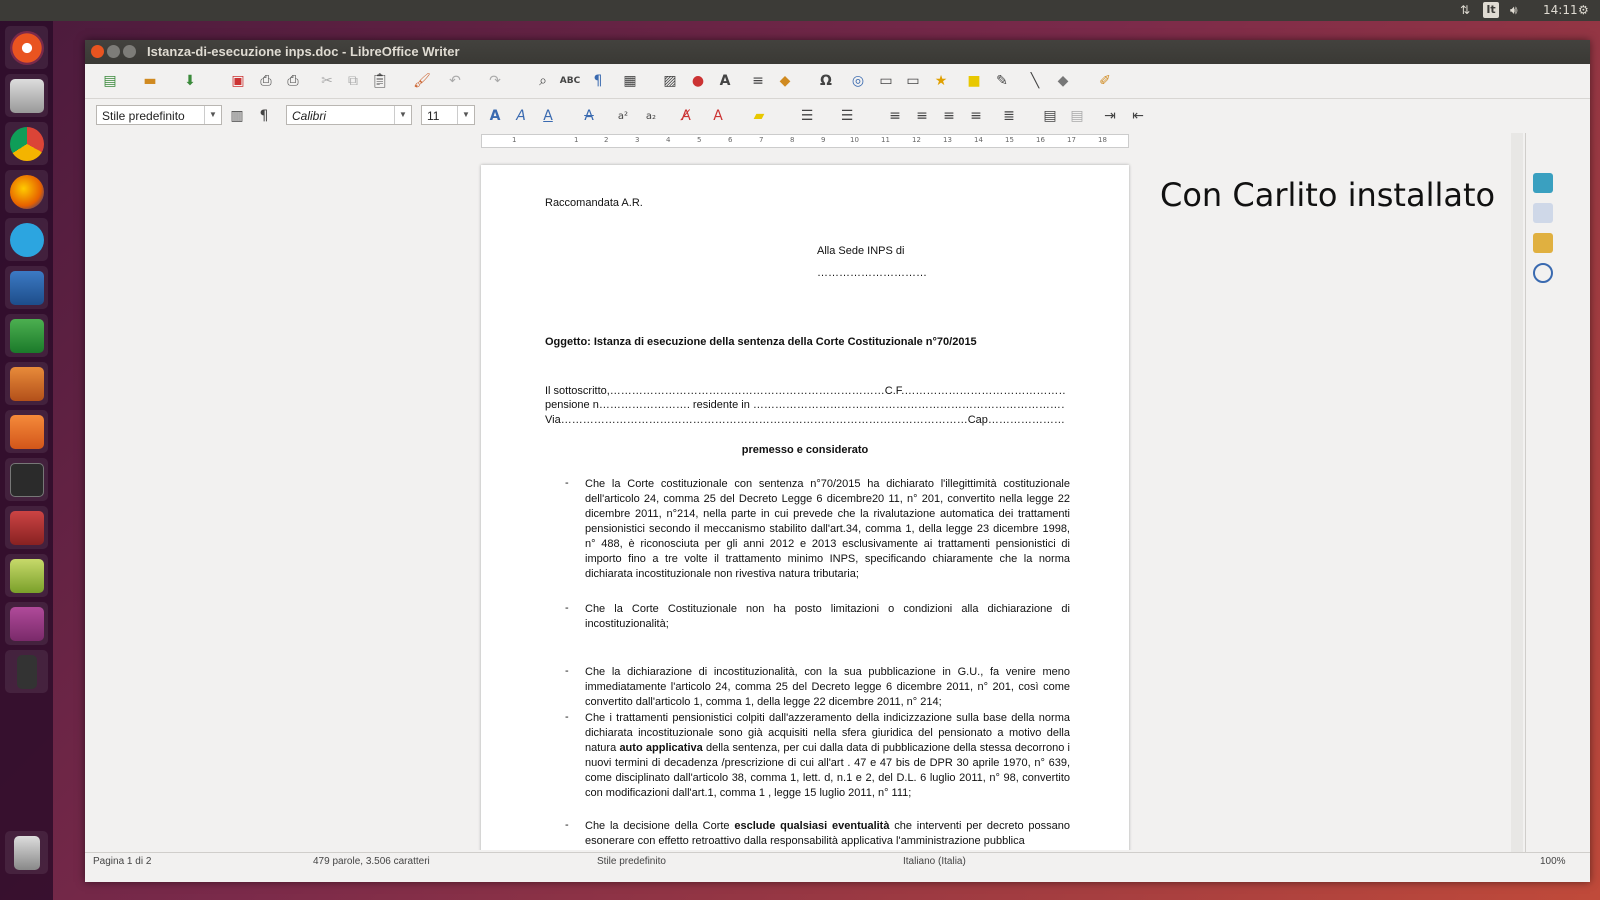 The height and width of the screenshot is (900, 1600). I want to click on paragraph-style-select: Stile predefinito ▼, so click(159, 115).